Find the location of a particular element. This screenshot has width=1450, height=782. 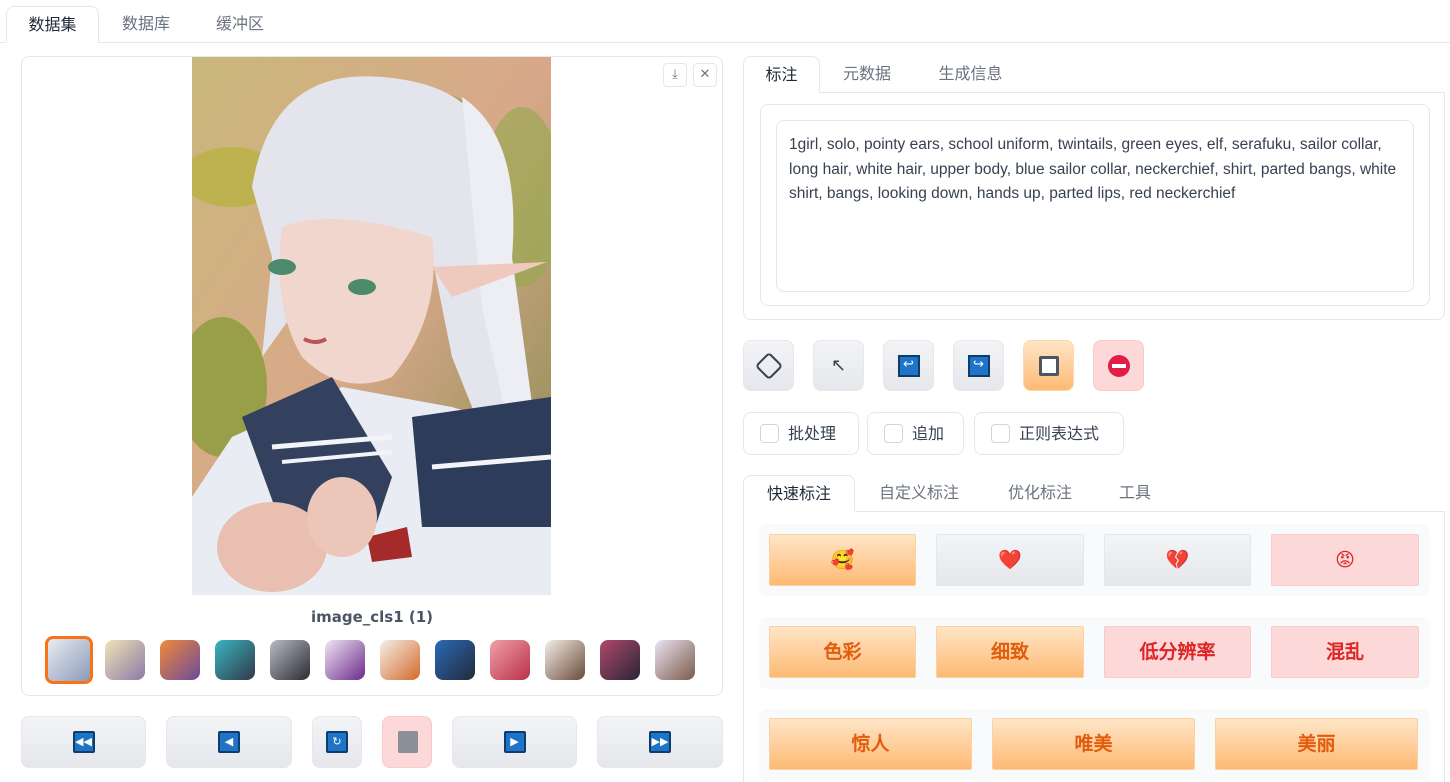

tab-optimize-tag: 优化标注 is located at coordinates (1040, 493).